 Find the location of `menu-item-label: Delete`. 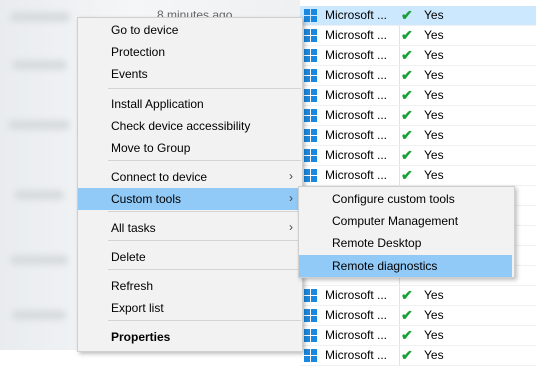

menu-item-label: Delete is located at coordinates (128, 257).